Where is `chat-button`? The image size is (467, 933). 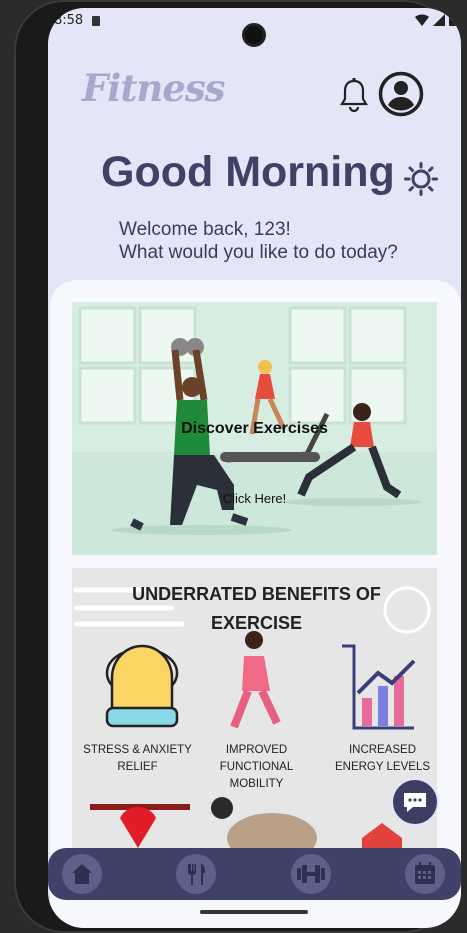 chat-button is located at coordinates (415, 802).